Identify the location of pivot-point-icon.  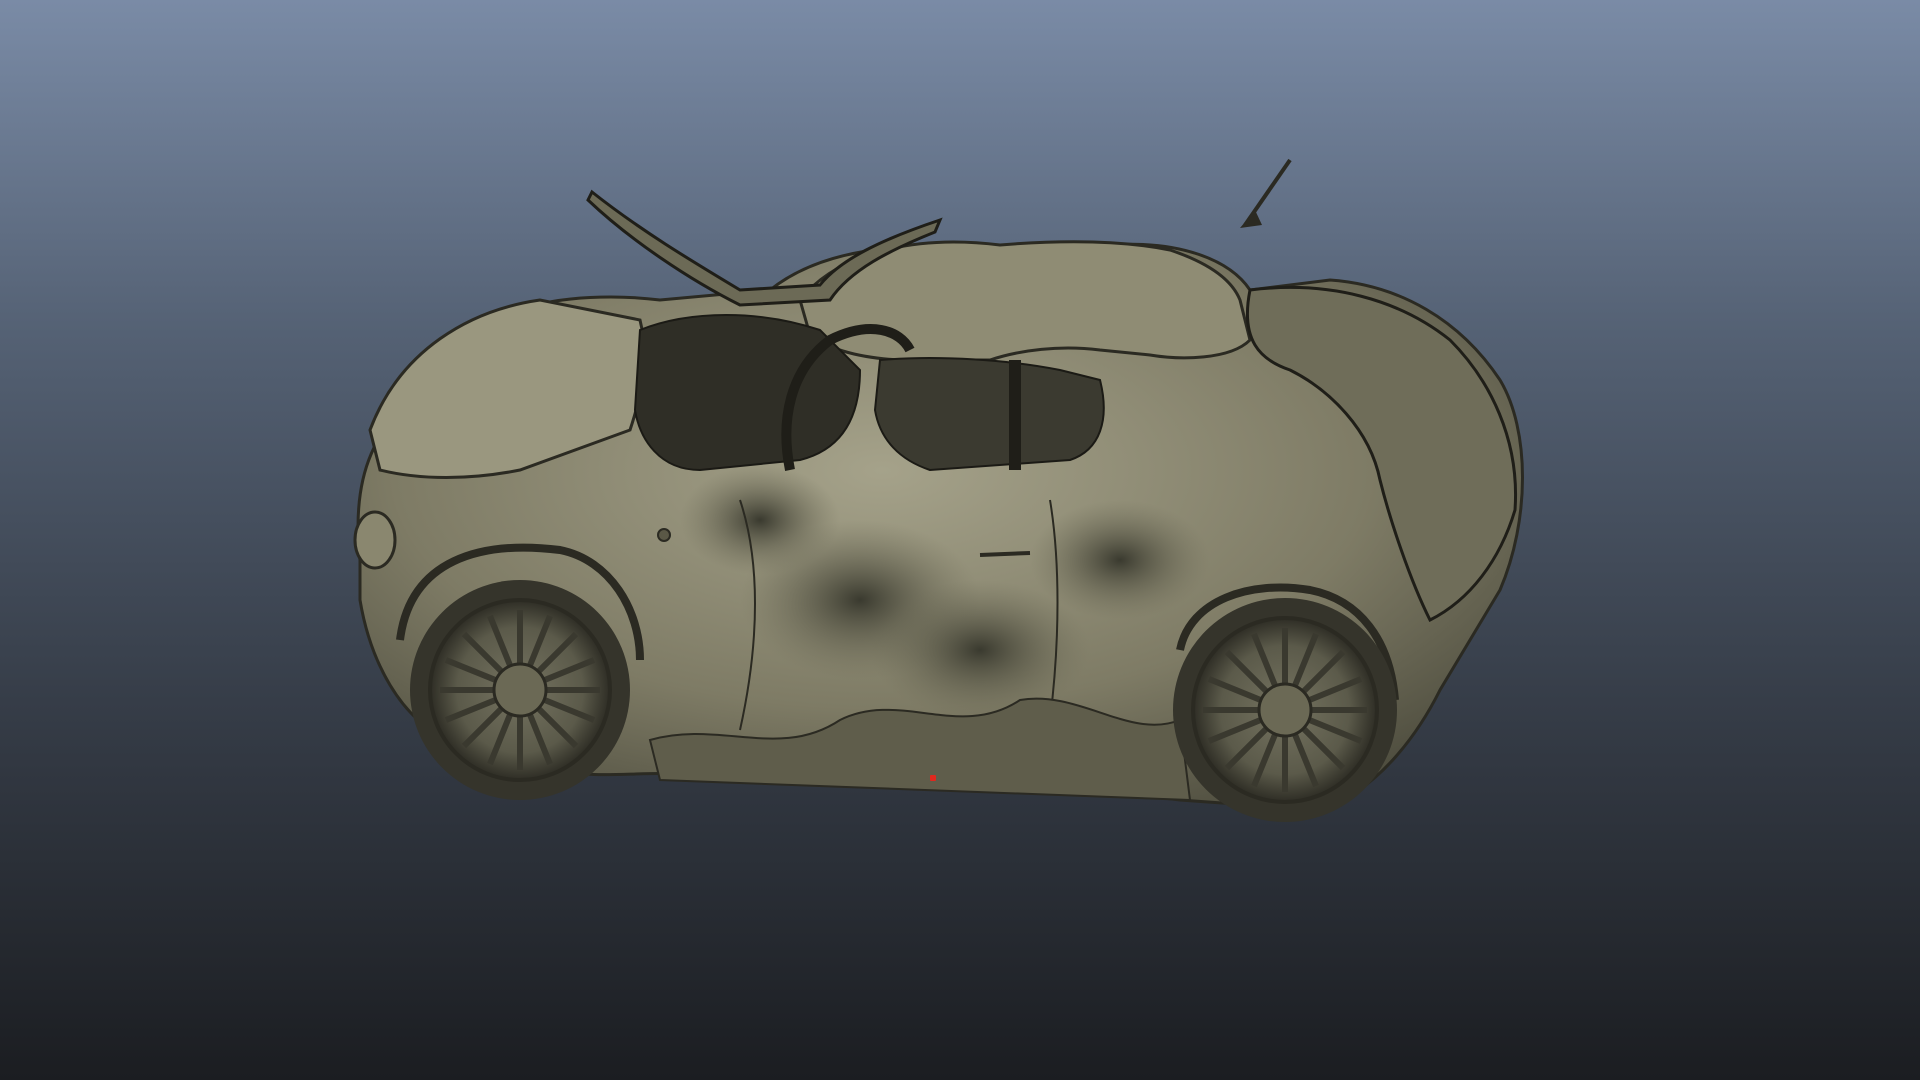
(933, 778).